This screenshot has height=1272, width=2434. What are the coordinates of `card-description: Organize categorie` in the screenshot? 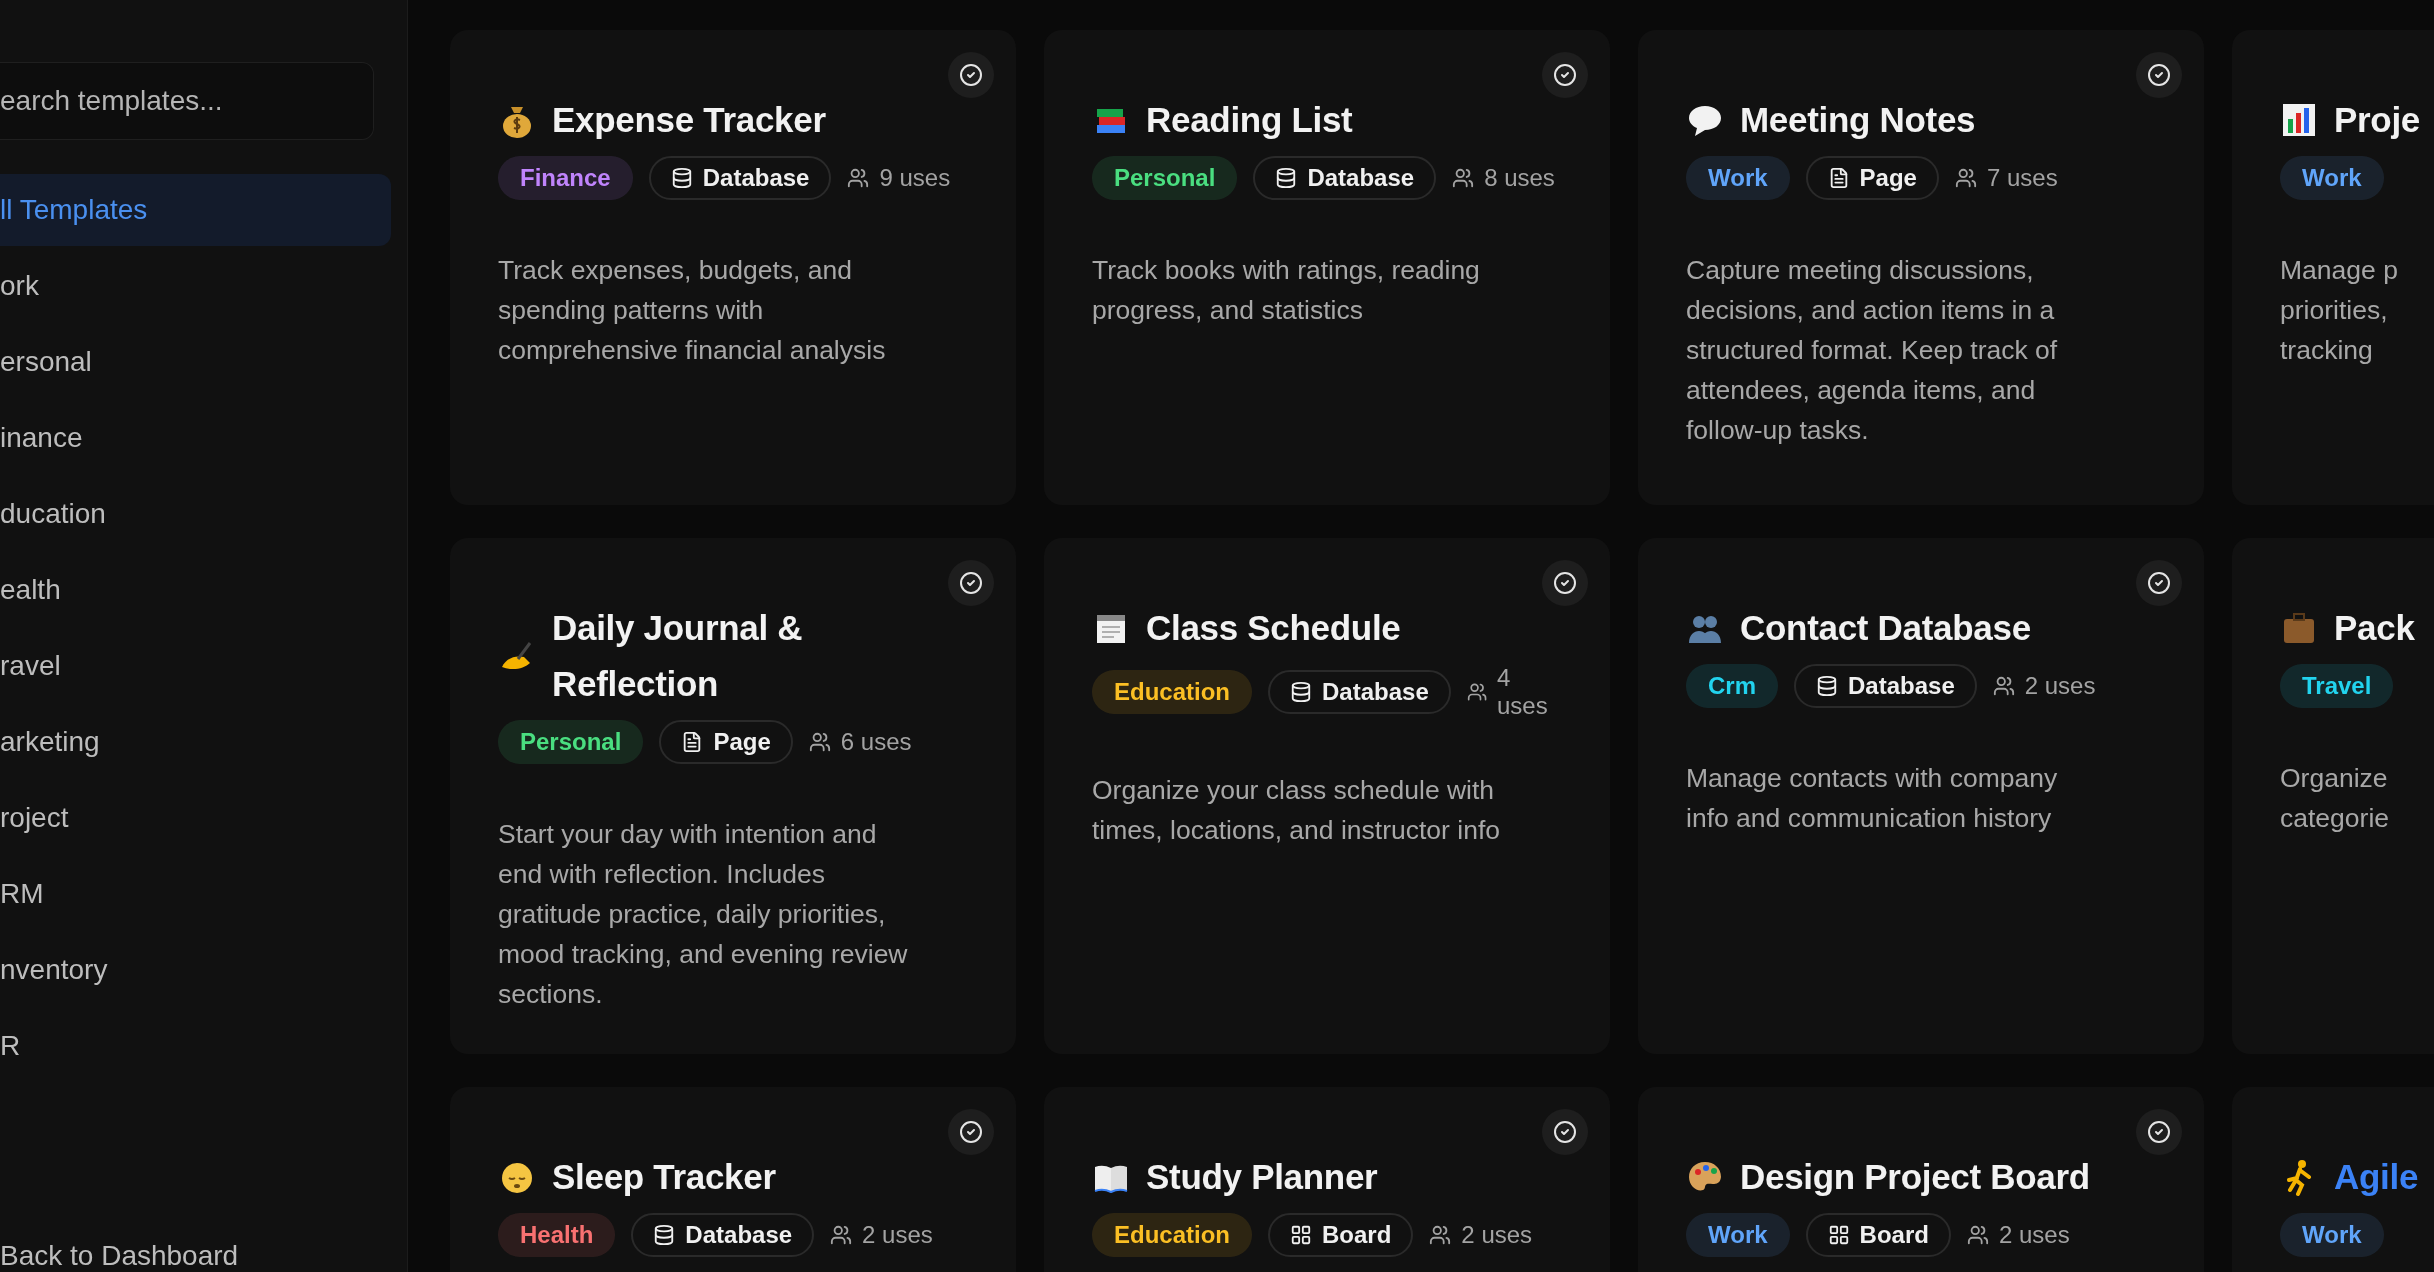 It's located at (2335, 798).